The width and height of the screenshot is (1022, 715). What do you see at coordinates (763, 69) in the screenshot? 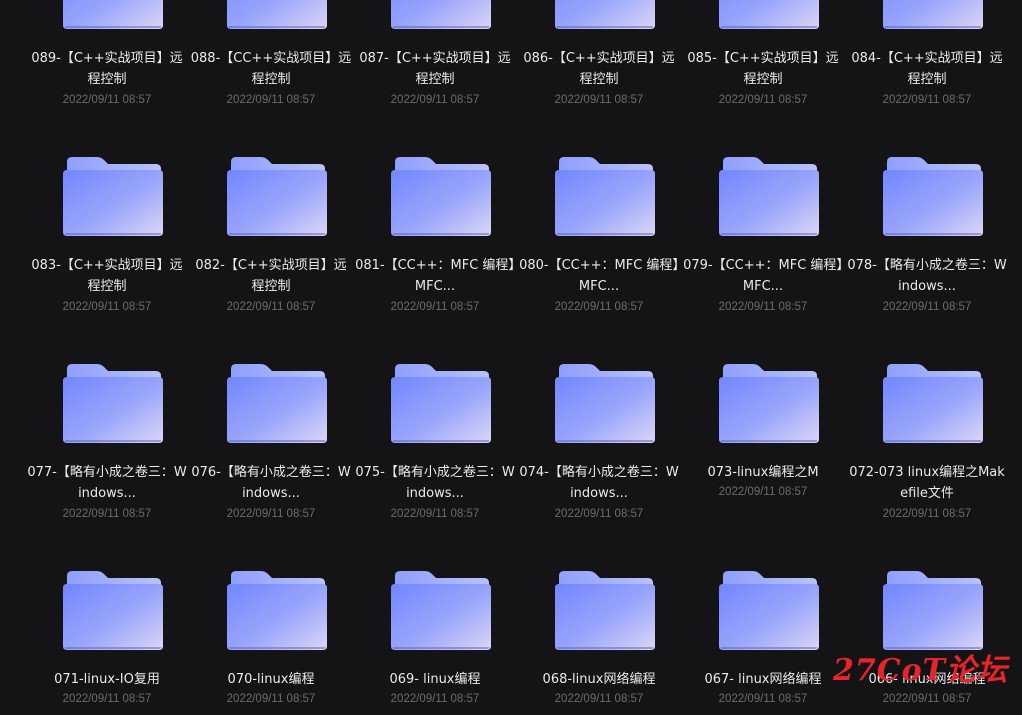
I see `folder-name: 085-【C++实战项目】远程控制` at bounding box center [763, 69].